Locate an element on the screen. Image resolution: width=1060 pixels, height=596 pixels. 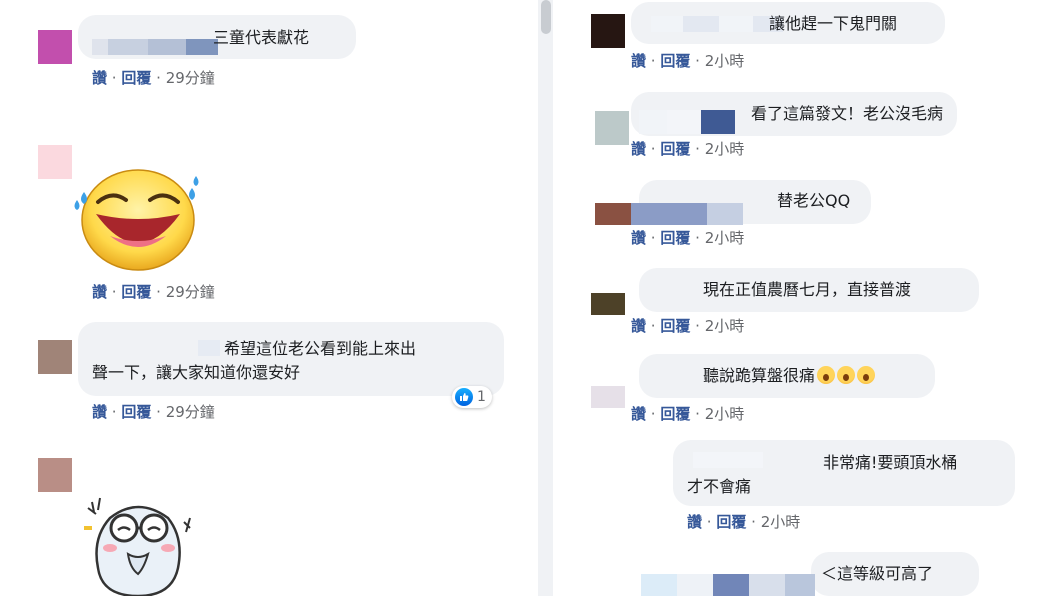
comment-text-line1: 非常痛!要頭頂水桶 is located at coordinates (890, 462).